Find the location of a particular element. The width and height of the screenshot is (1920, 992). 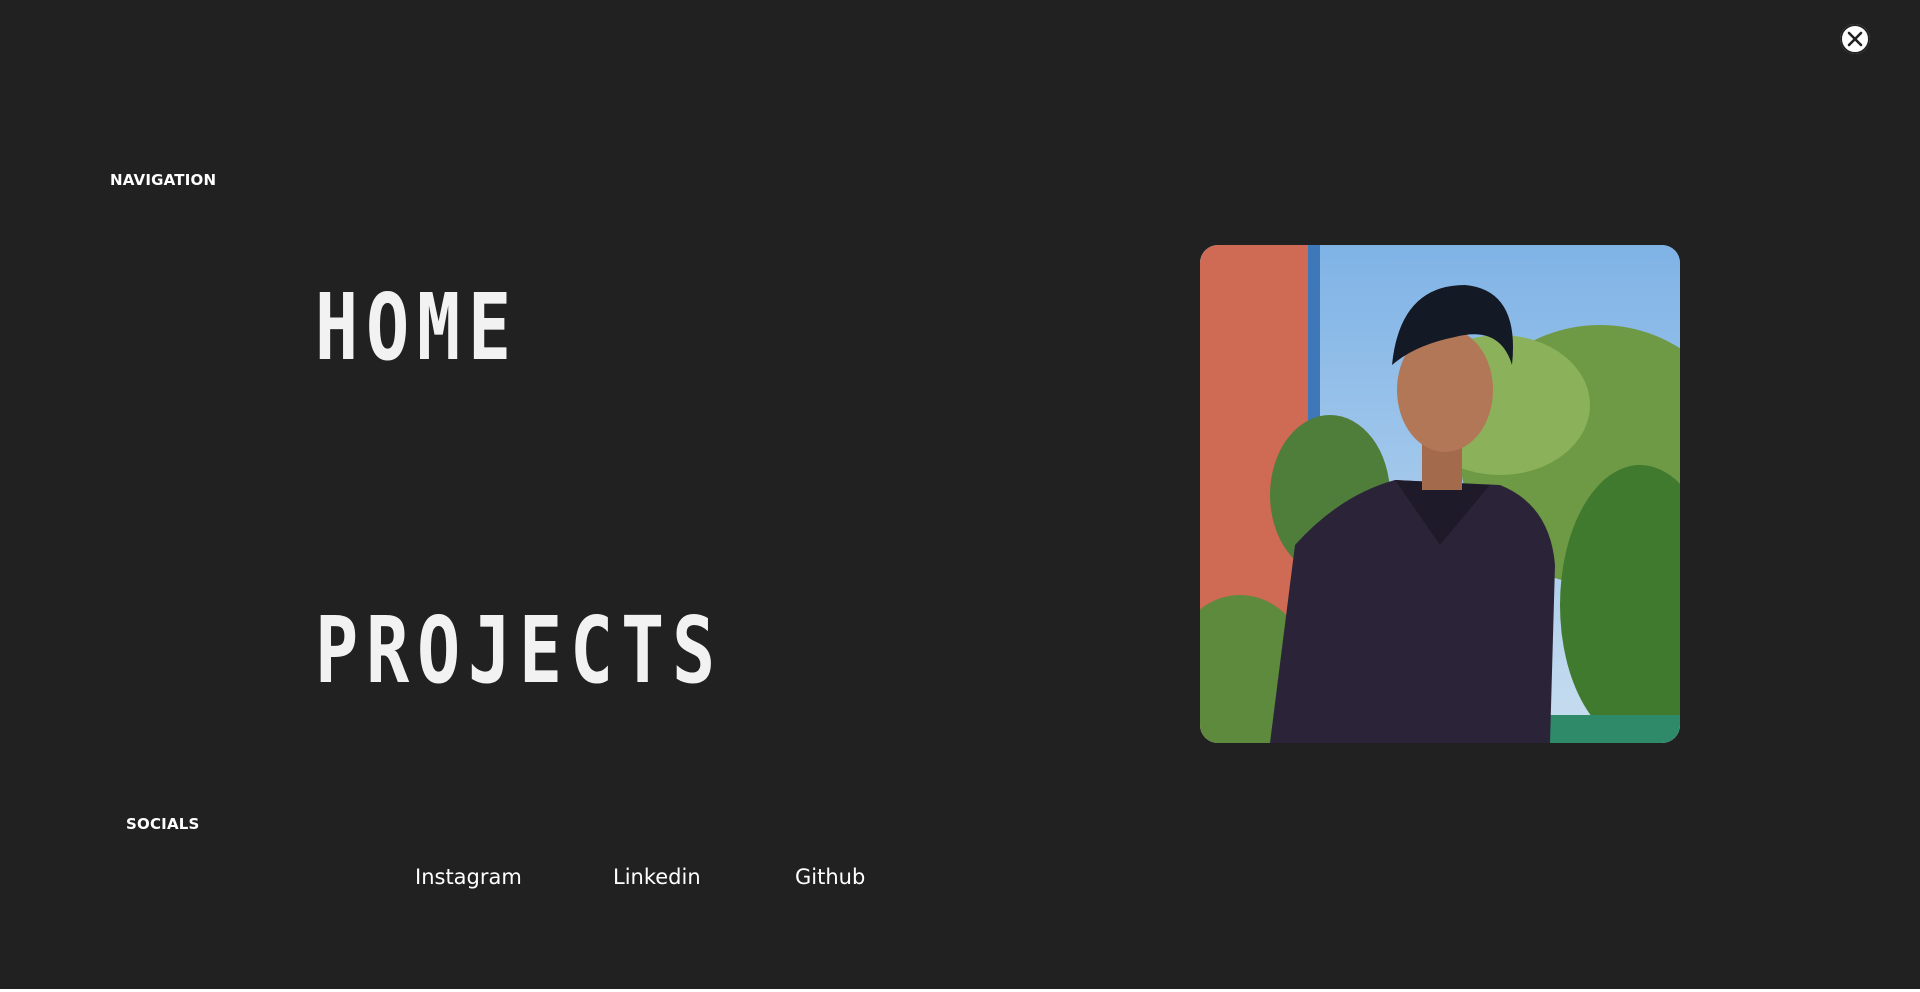

social-link-linkedin: Linkedin is located at coordinates (657, 877).